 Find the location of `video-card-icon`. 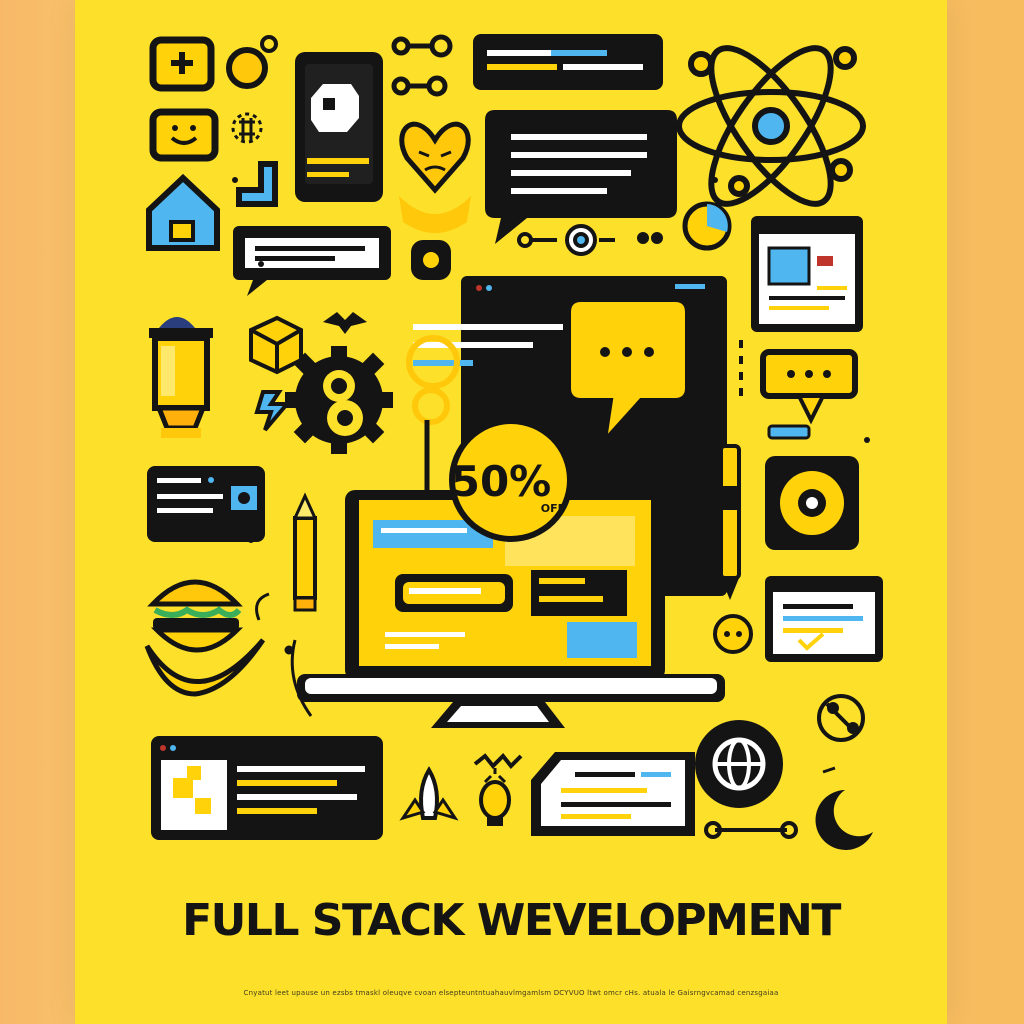

video-card-icon is located at coordinates (206, 504).